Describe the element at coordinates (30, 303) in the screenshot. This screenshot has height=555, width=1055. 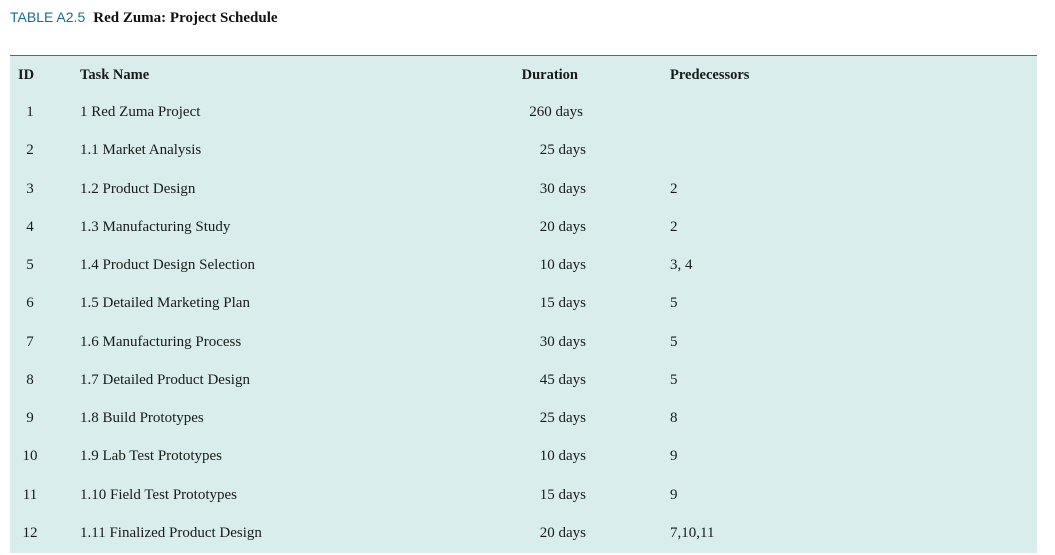
I see `row-id: 6` at that location.